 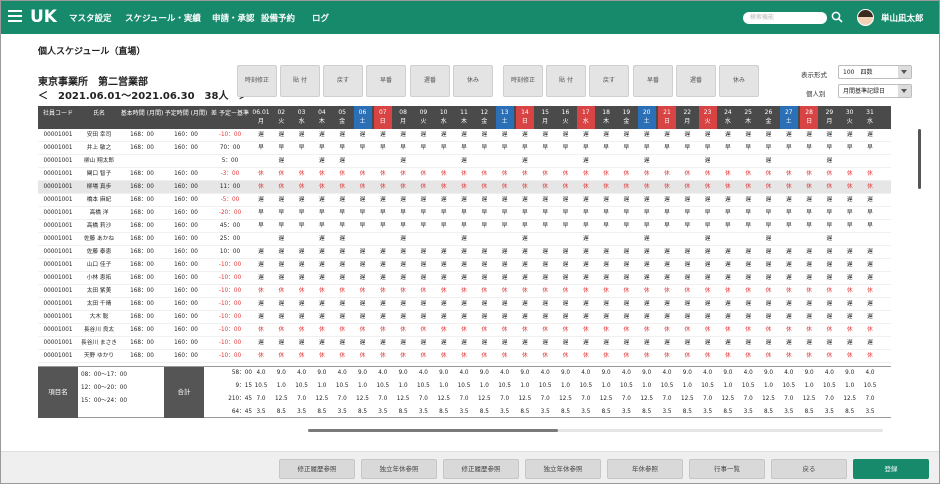 What do you see at coordinates (739, 81) in the screenshot?
I see `toolbar-button: 休み` at bounding box center [739, 81].